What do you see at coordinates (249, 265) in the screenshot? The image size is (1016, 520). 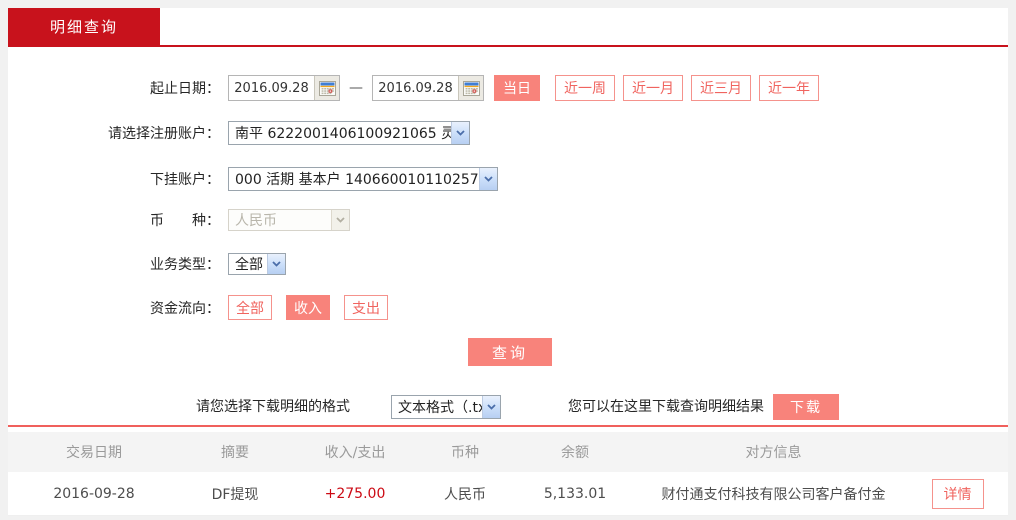 I see `business-type-value: 全部` at bounding box center [249, 265].